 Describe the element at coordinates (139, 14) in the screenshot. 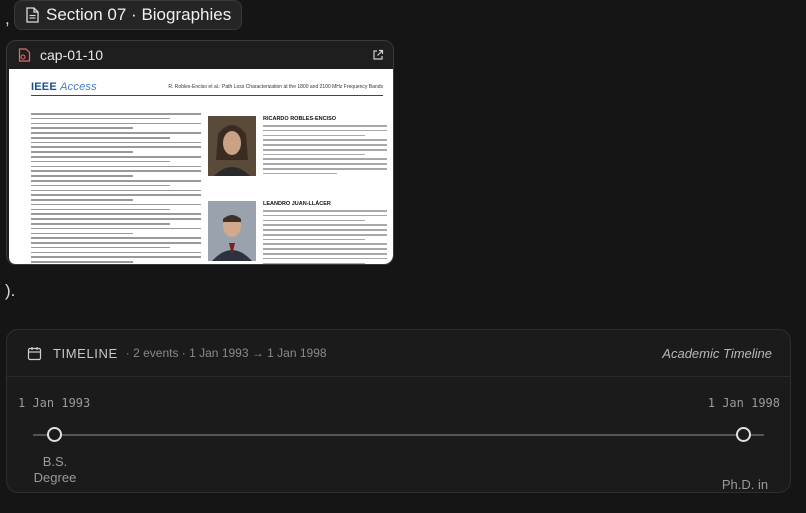

I see `section-chip-label: Section 07 · Biographies` at that location.